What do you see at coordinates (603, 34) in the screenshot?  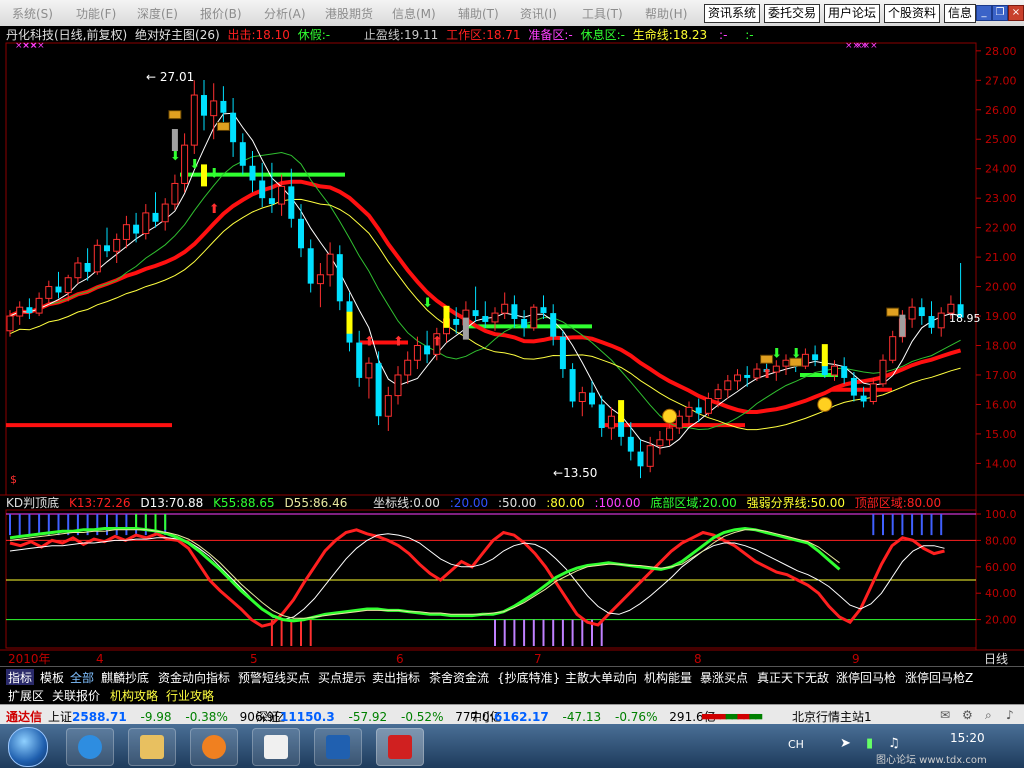 I see `header-rest-zone: 休息区:-` at bounding box center [603, 34].